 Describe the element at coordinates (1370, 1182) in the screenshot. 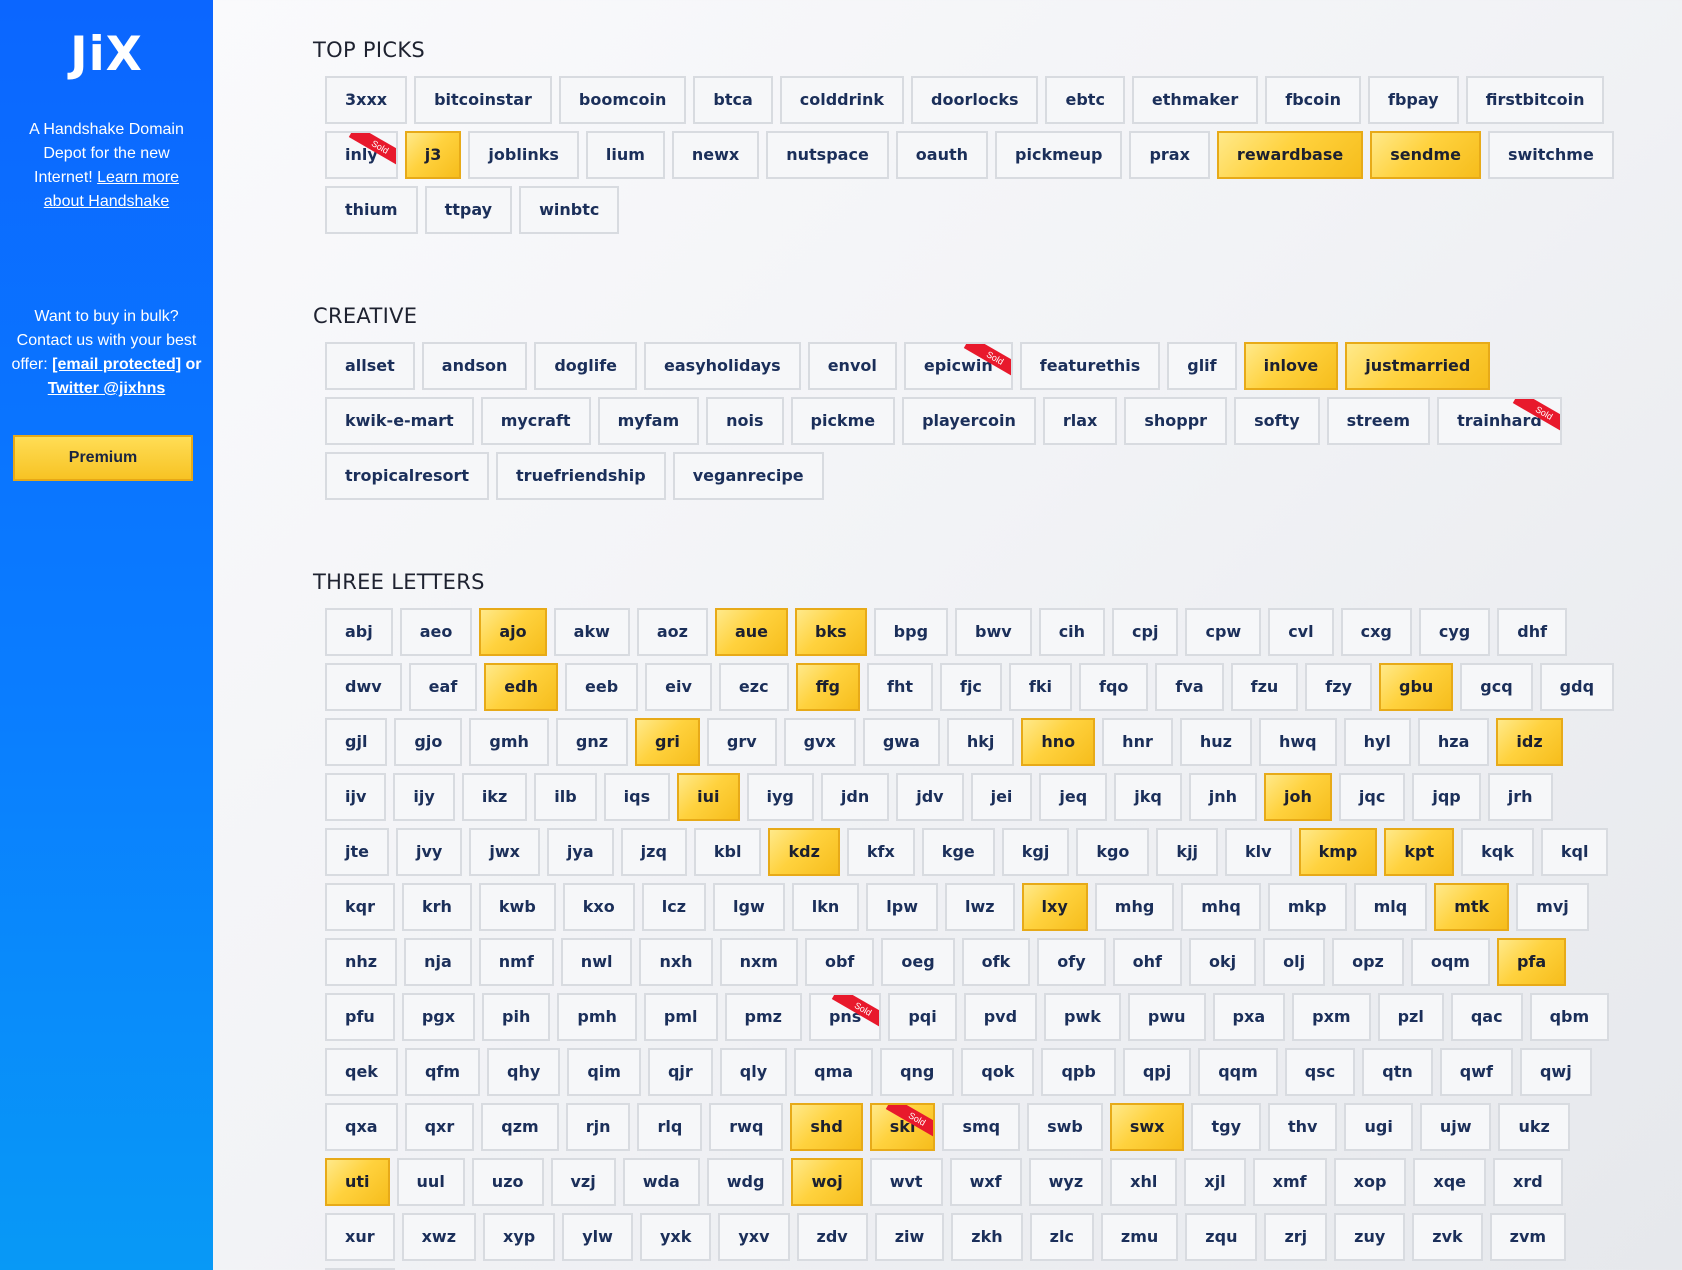

I see `domain-chip-xop: xop` at that location.